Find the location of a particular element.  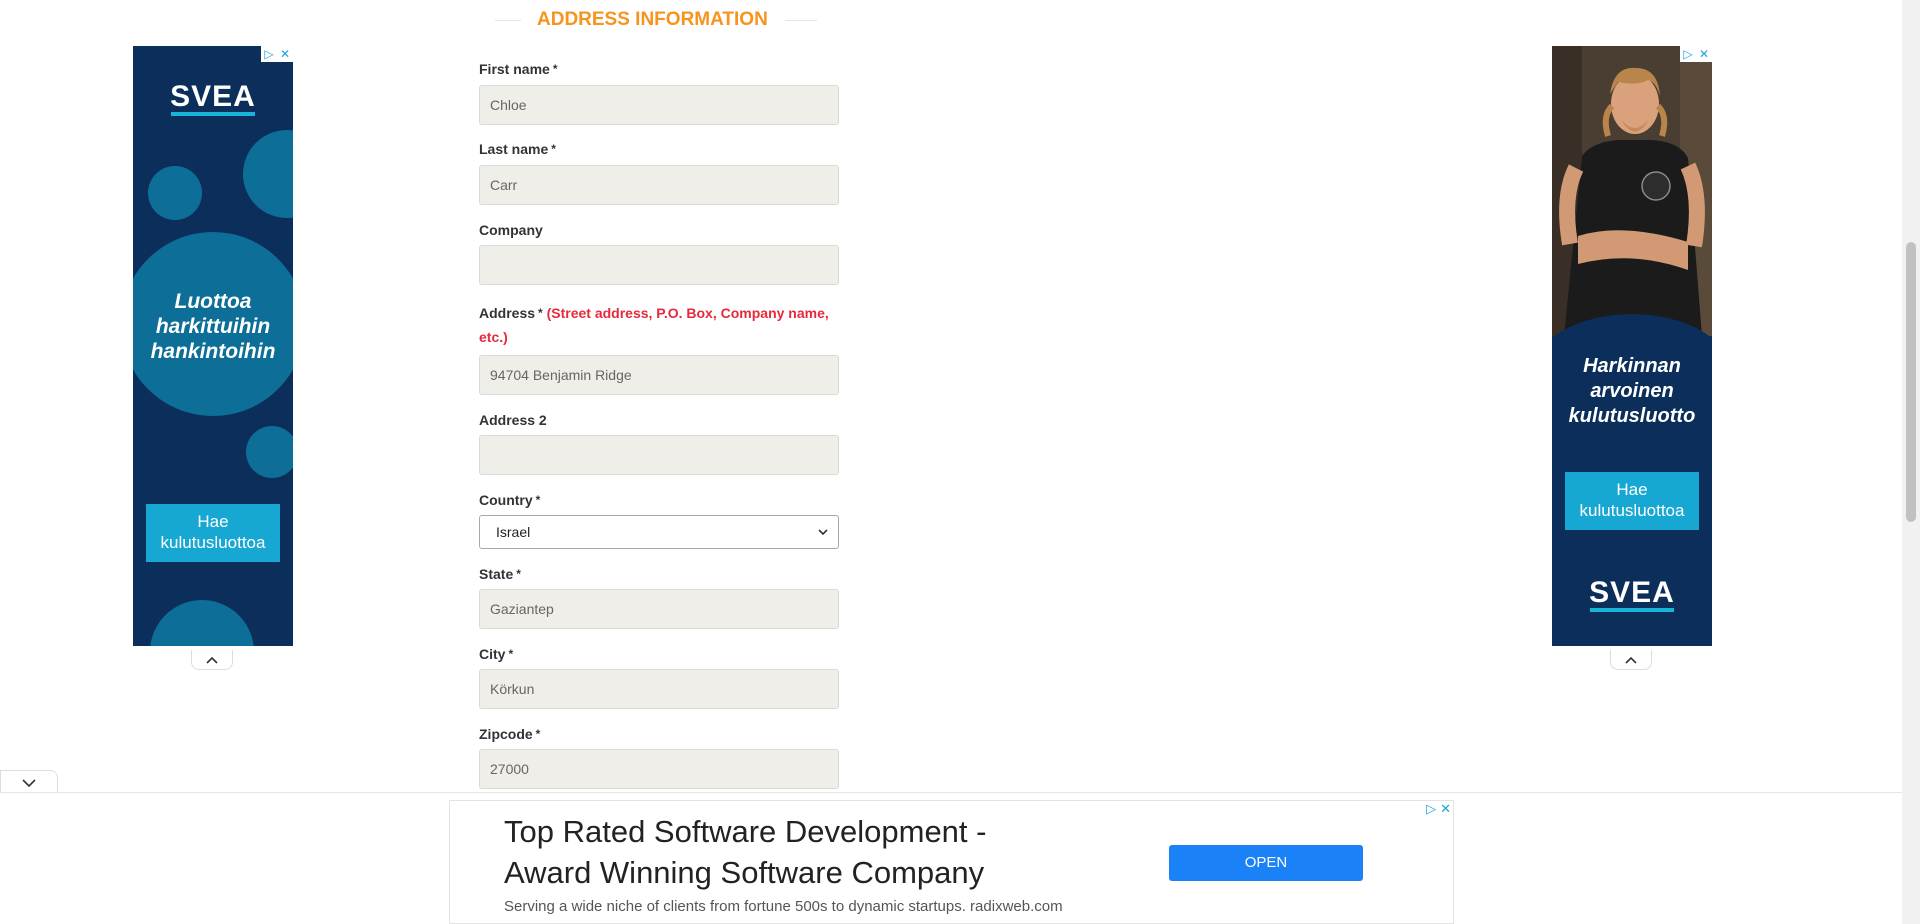

state-field: State * Gaziantep is located at coordinates (659, 597).